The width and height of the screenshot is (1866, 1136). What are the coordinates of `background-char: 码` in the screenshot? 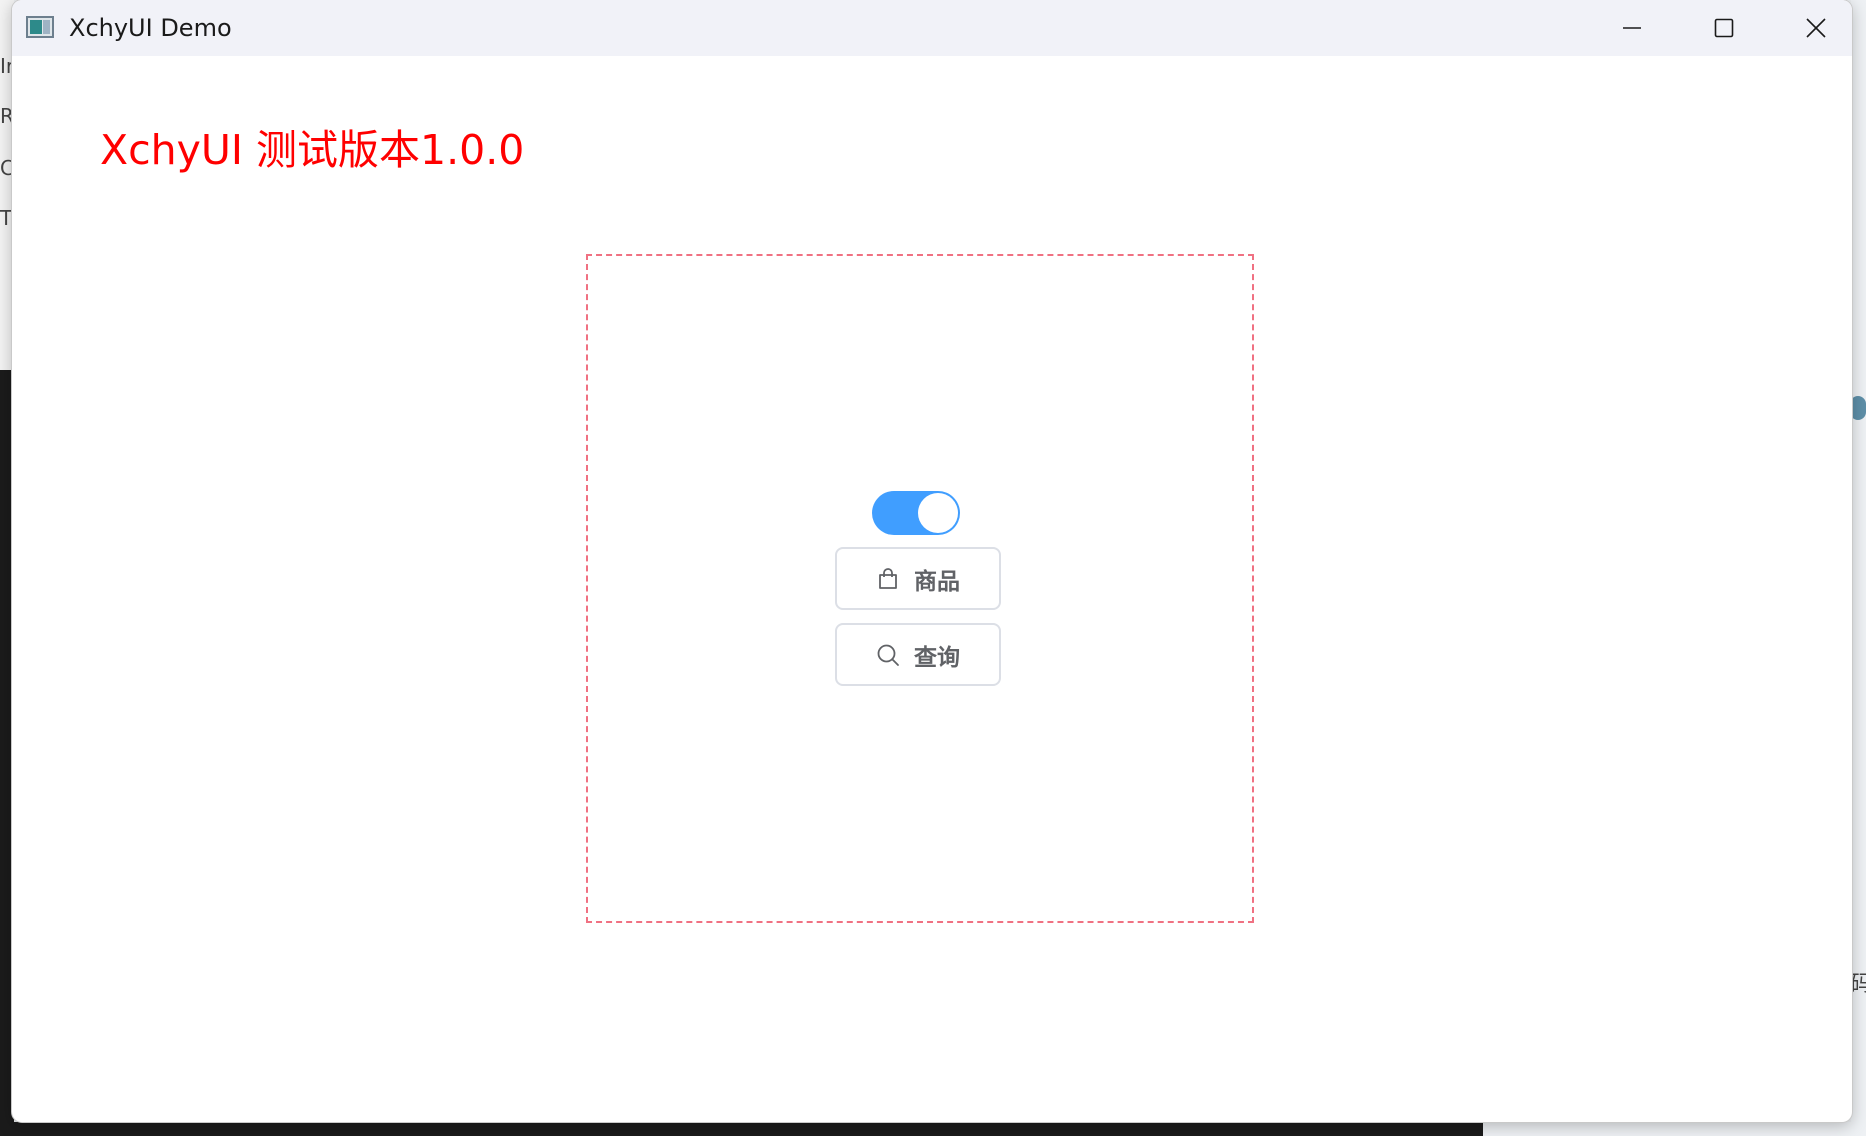 It's located at (1858, 984).